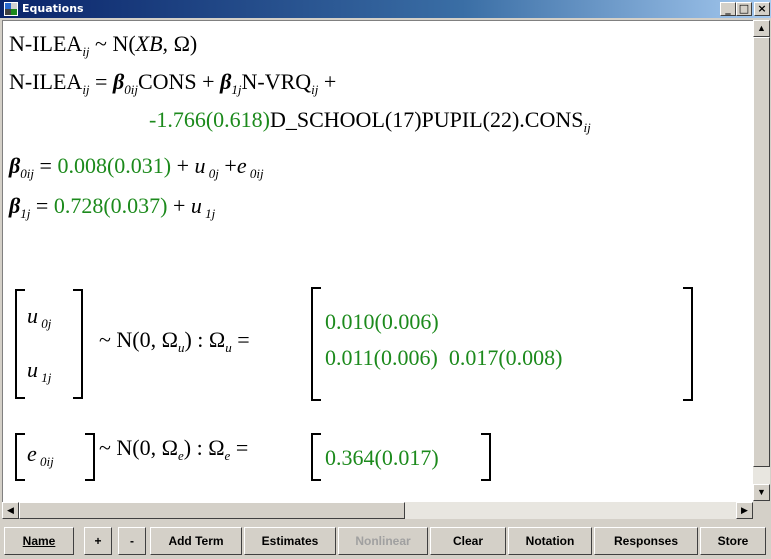  What do you see at coordinates (39, 317) in the screenshot?
I see `u0-term: u 0j` at bounding box center [39, 317].